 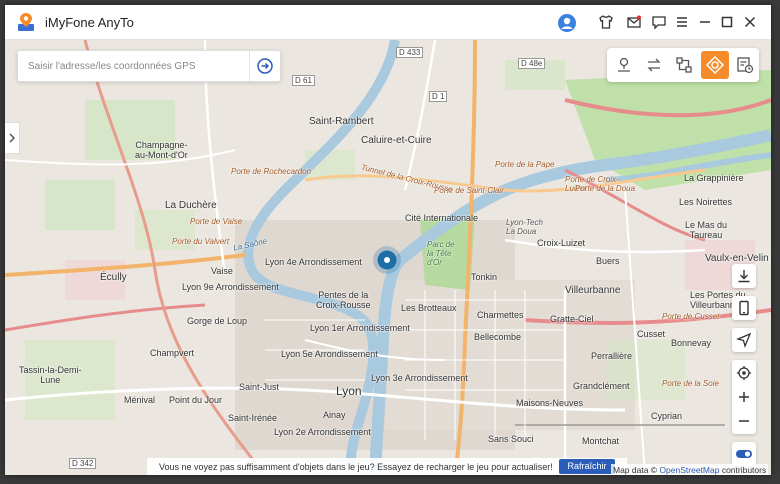 What do you see at coordinates (727, 22) in the screenshot?
I see `maximize-icon` at bounding box center [727, 22].